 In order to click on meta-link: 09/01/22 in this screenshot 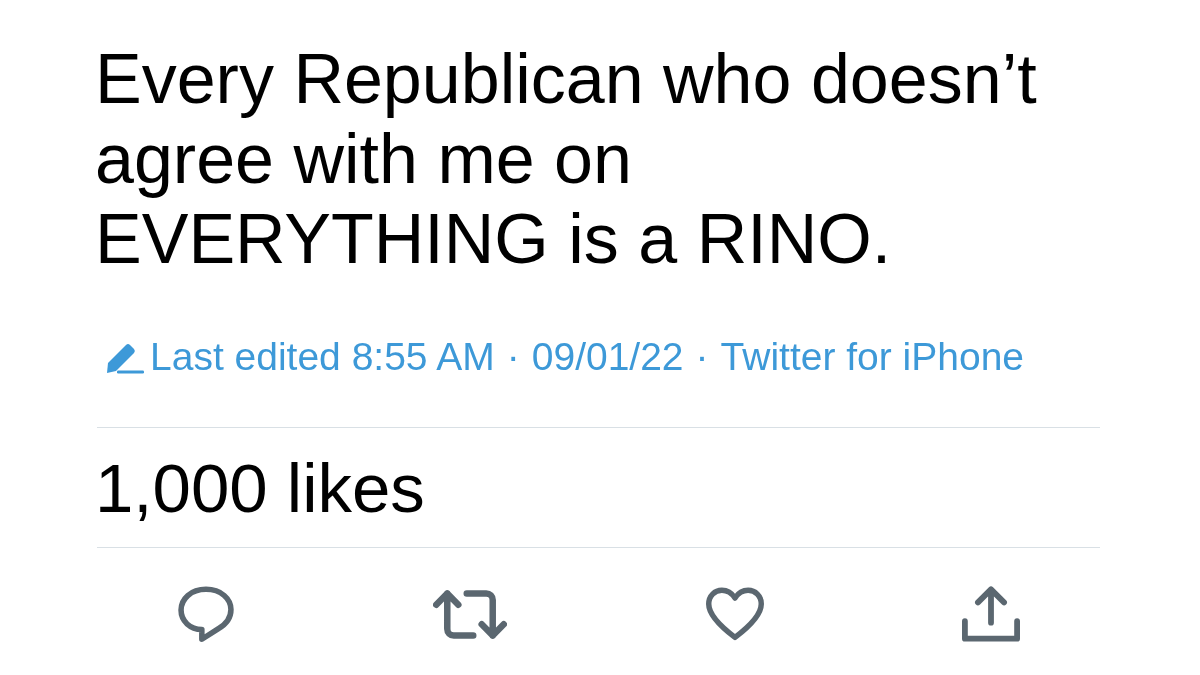, I will do `click(607, 357)`.